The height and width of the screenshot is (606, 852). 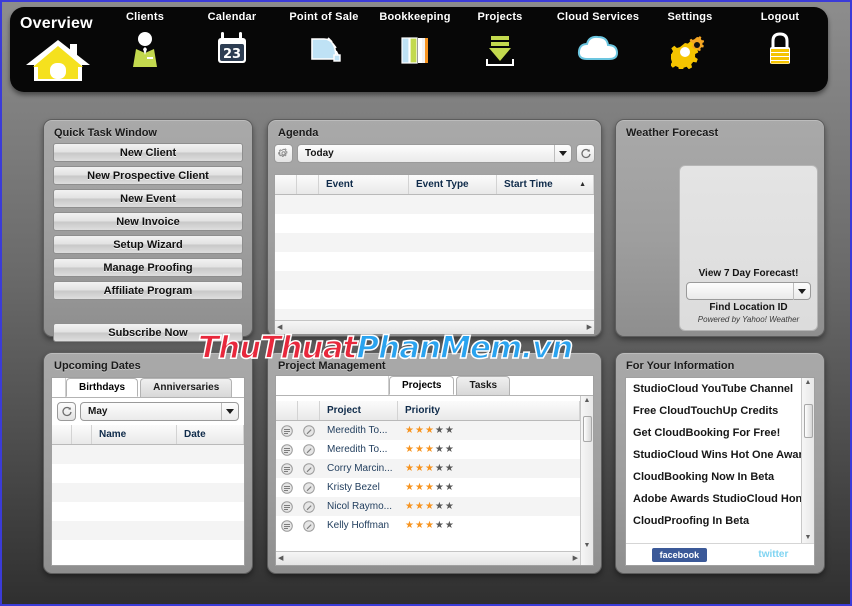 What do you see at coordinates (148, 332) in the screenshot?
I see `subscribe-now-button: Subscribe Now` at bounding box center [148, 332].